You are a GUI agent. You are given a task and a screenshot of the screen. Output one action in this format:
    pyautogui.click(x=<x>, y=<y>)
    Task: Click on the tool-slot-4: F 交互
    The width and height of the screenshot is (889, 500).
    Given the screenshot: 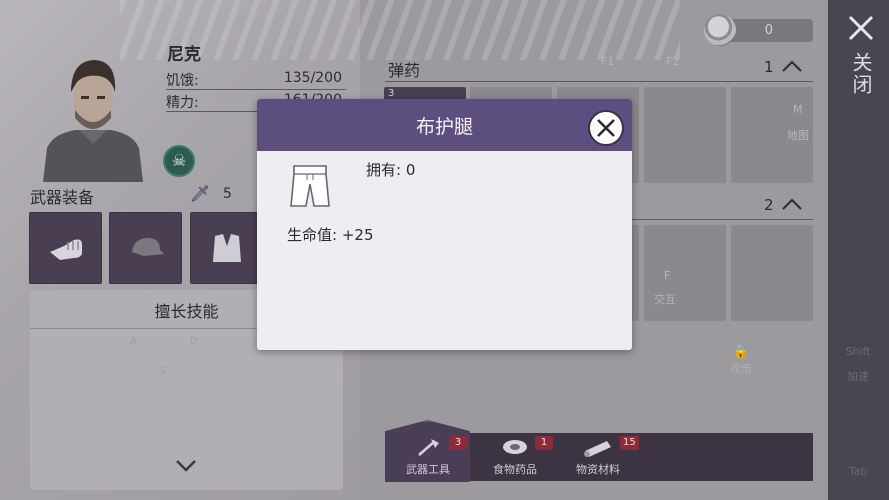 What is the action you would take?
    pyautogui.click(x=685, y=273)
    